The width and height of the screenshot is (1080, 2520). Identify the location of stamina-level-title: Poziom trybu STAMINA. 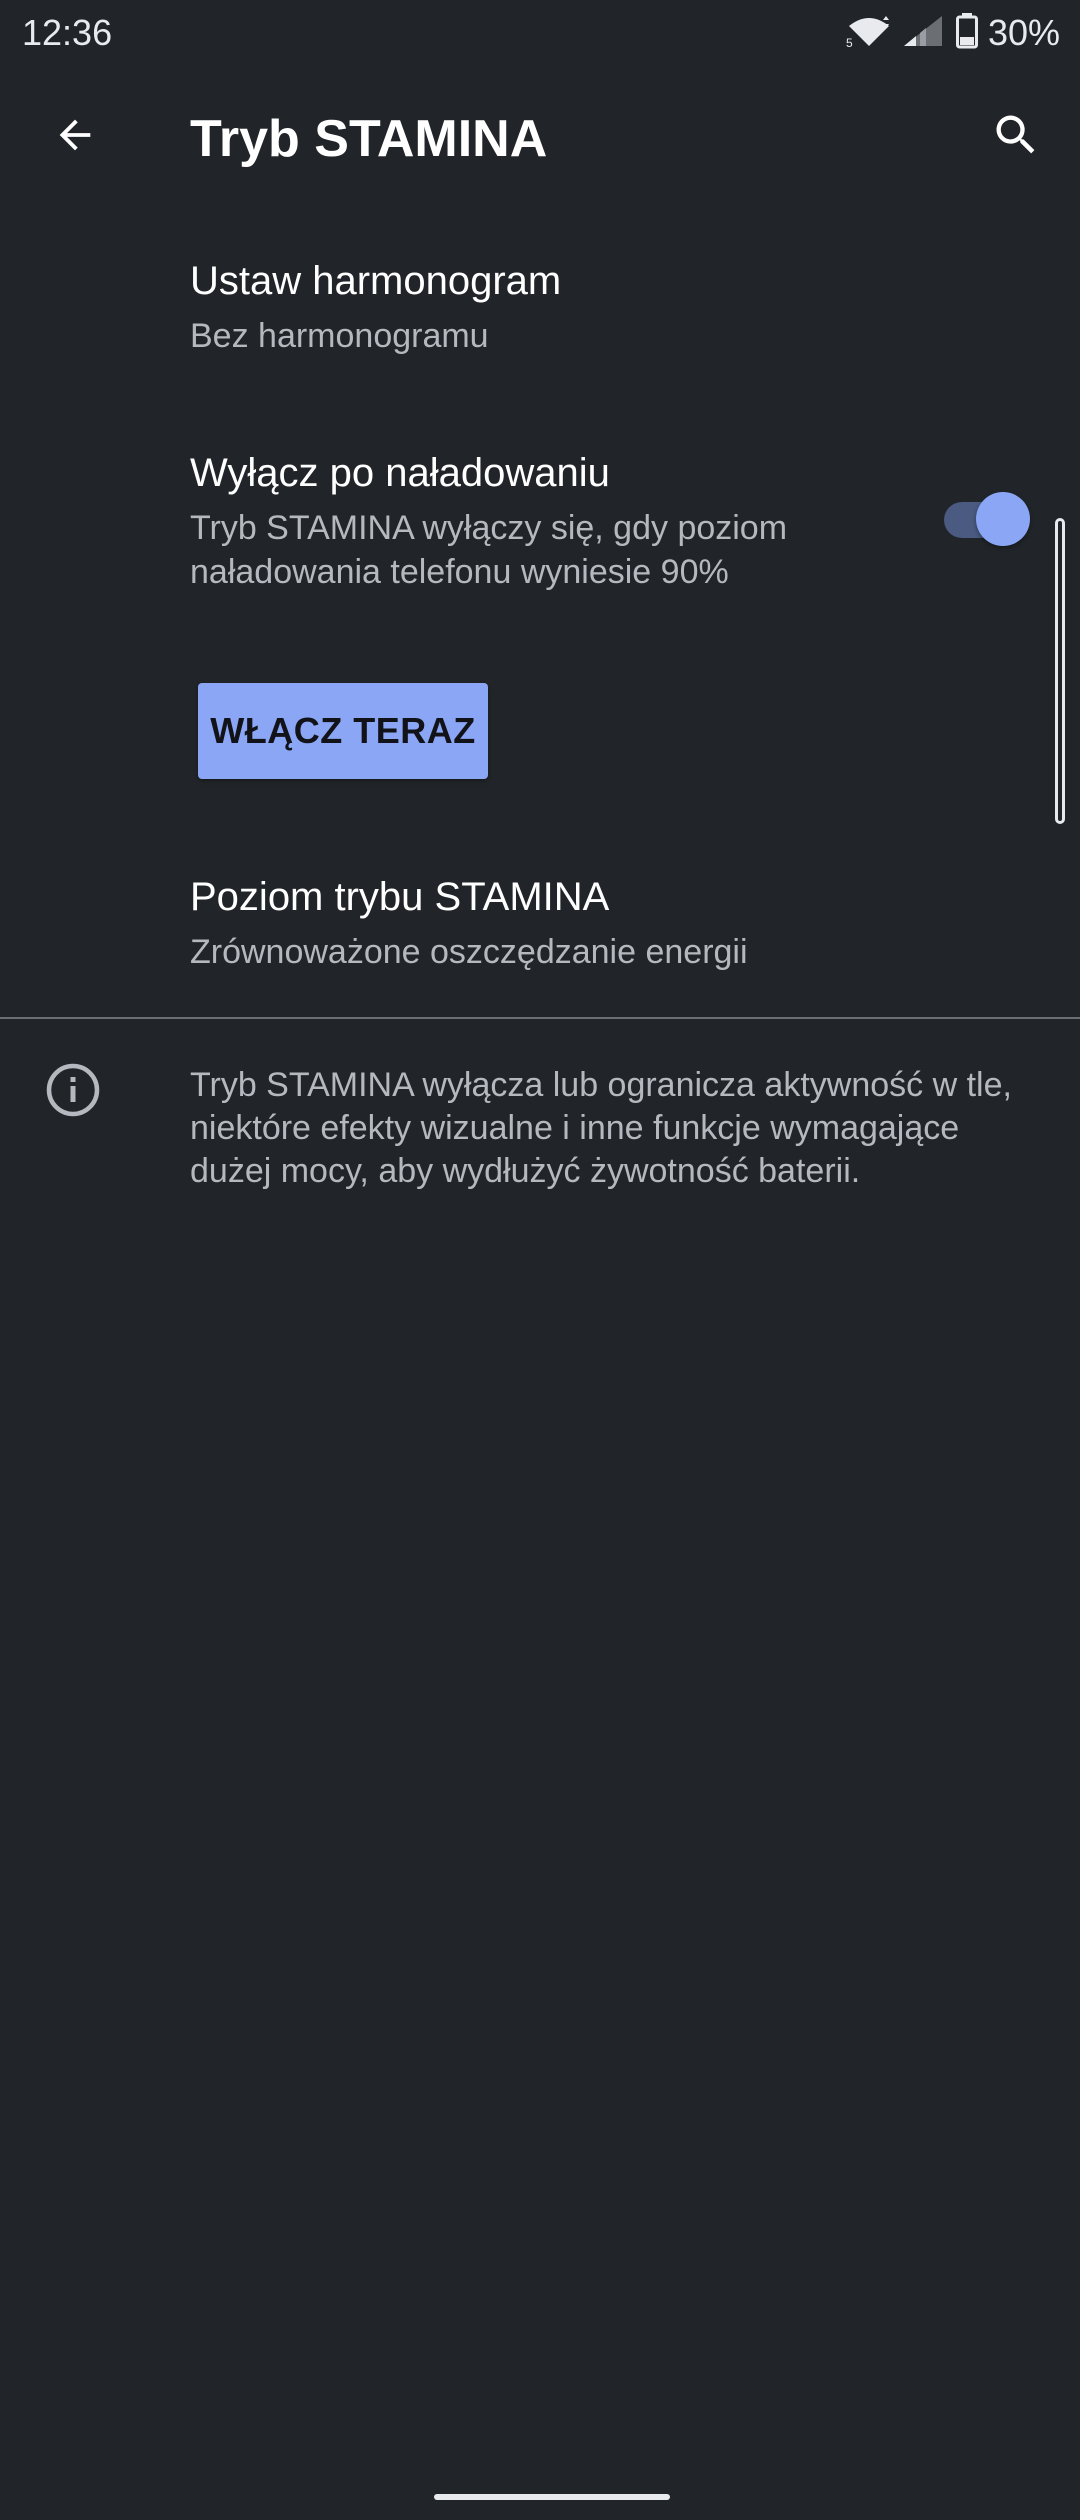
(400, 897).